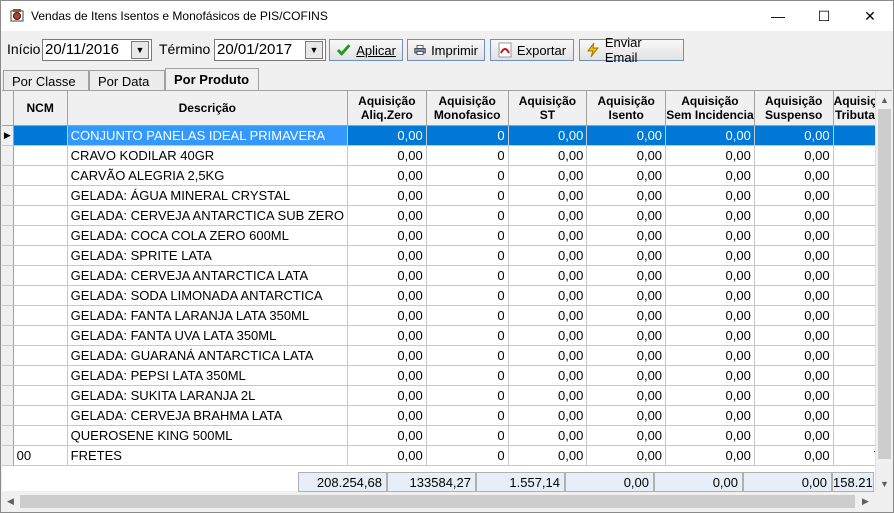 This screenshot has height=513, width=894. I want to click on description-cell: CRAVO KODILAR 40GR, so click(207, 155).